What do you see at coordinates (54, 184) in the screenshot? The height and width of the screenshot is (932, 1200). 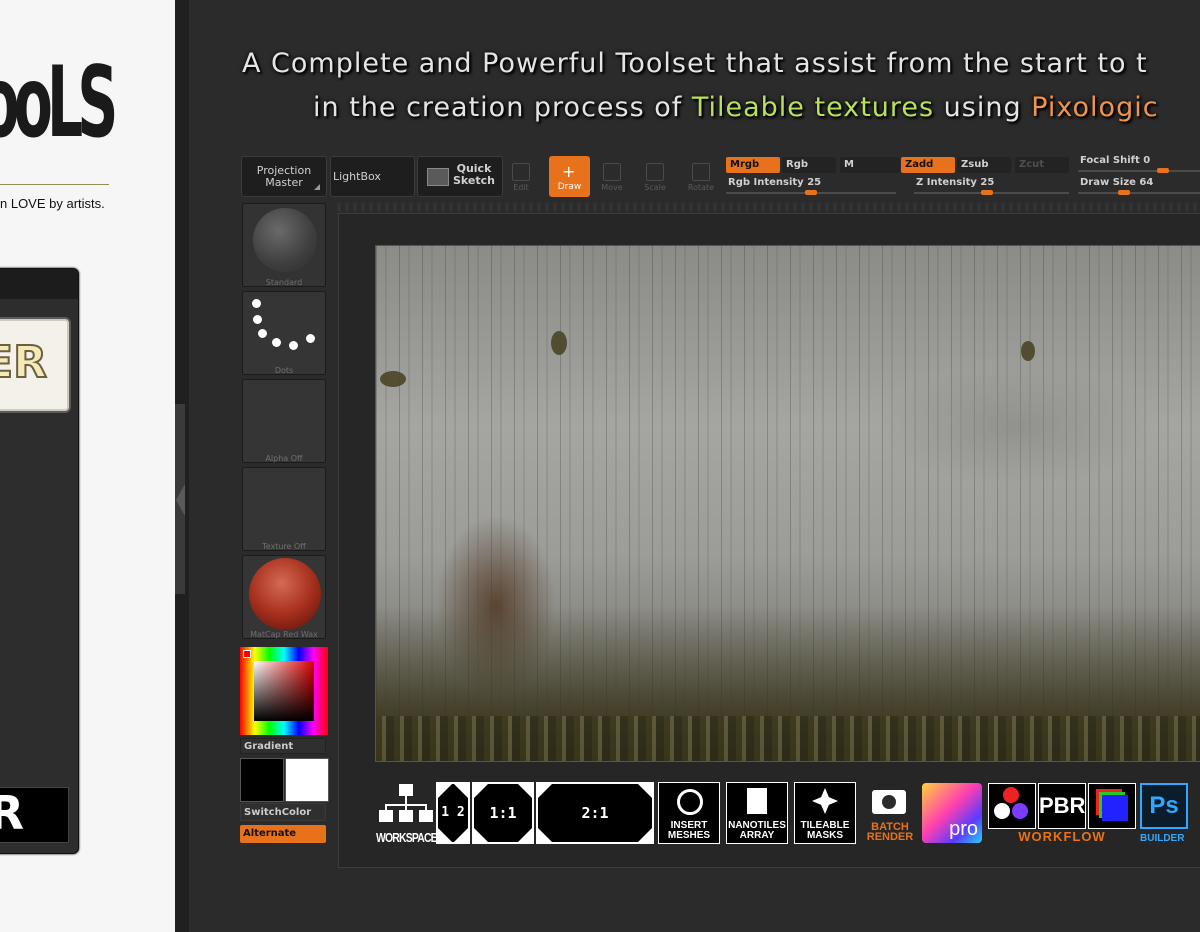 I see `logo-divider` at bounding box center [54, 184].